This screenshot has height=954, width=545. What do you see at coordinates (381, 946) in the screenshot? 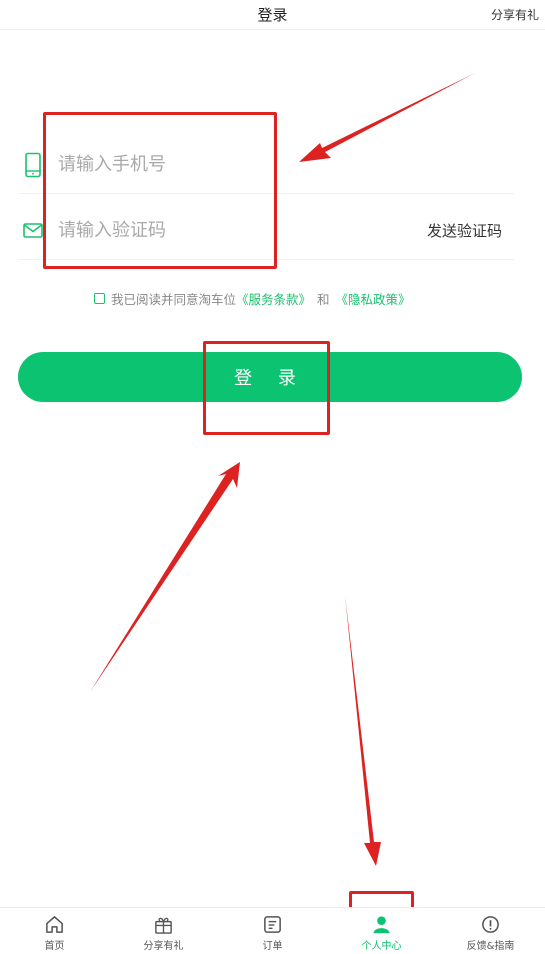
I see `tab-label: 个人中心` at bounding box center [381, 946].